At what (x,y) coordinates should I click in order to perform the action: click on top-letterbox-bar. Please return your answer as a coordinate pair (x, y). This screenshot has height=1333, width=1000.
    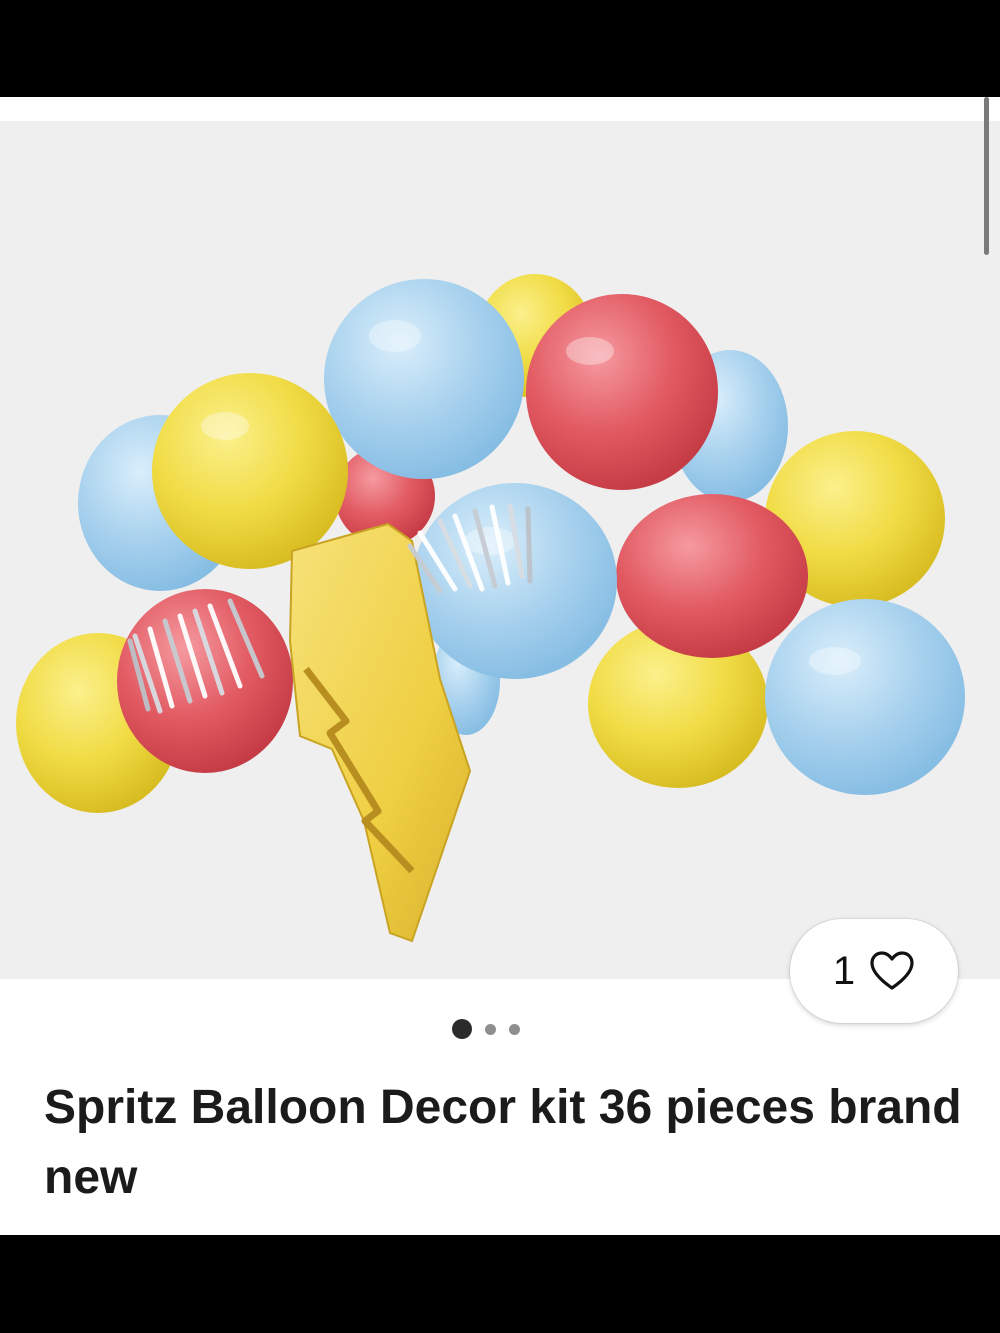
    Looking at the image, I should click on (500, 48).